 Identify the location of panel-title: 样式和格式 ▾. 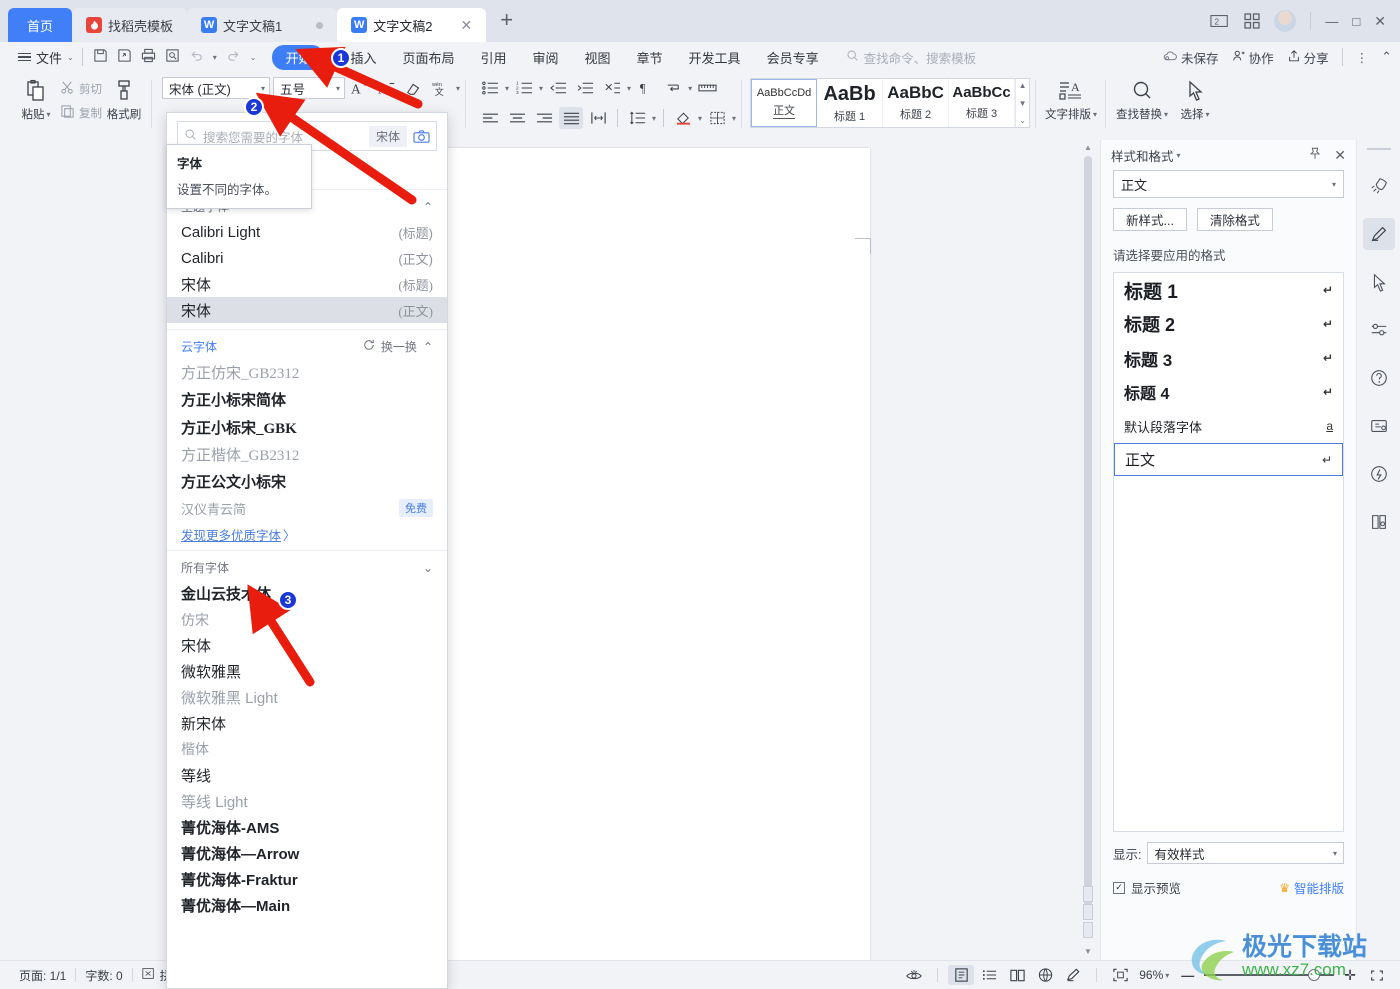
(1146, 155).